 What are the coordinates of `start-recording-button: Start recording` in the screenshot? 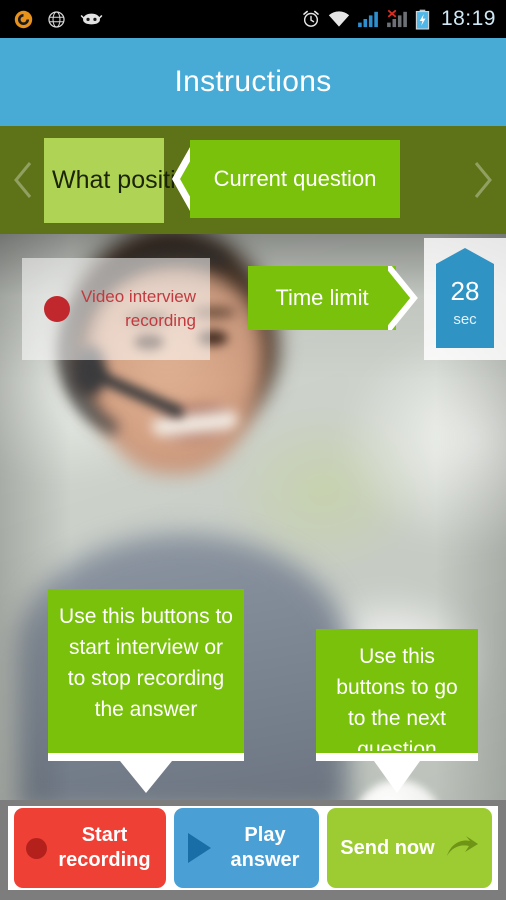 It's located at (90, 848).